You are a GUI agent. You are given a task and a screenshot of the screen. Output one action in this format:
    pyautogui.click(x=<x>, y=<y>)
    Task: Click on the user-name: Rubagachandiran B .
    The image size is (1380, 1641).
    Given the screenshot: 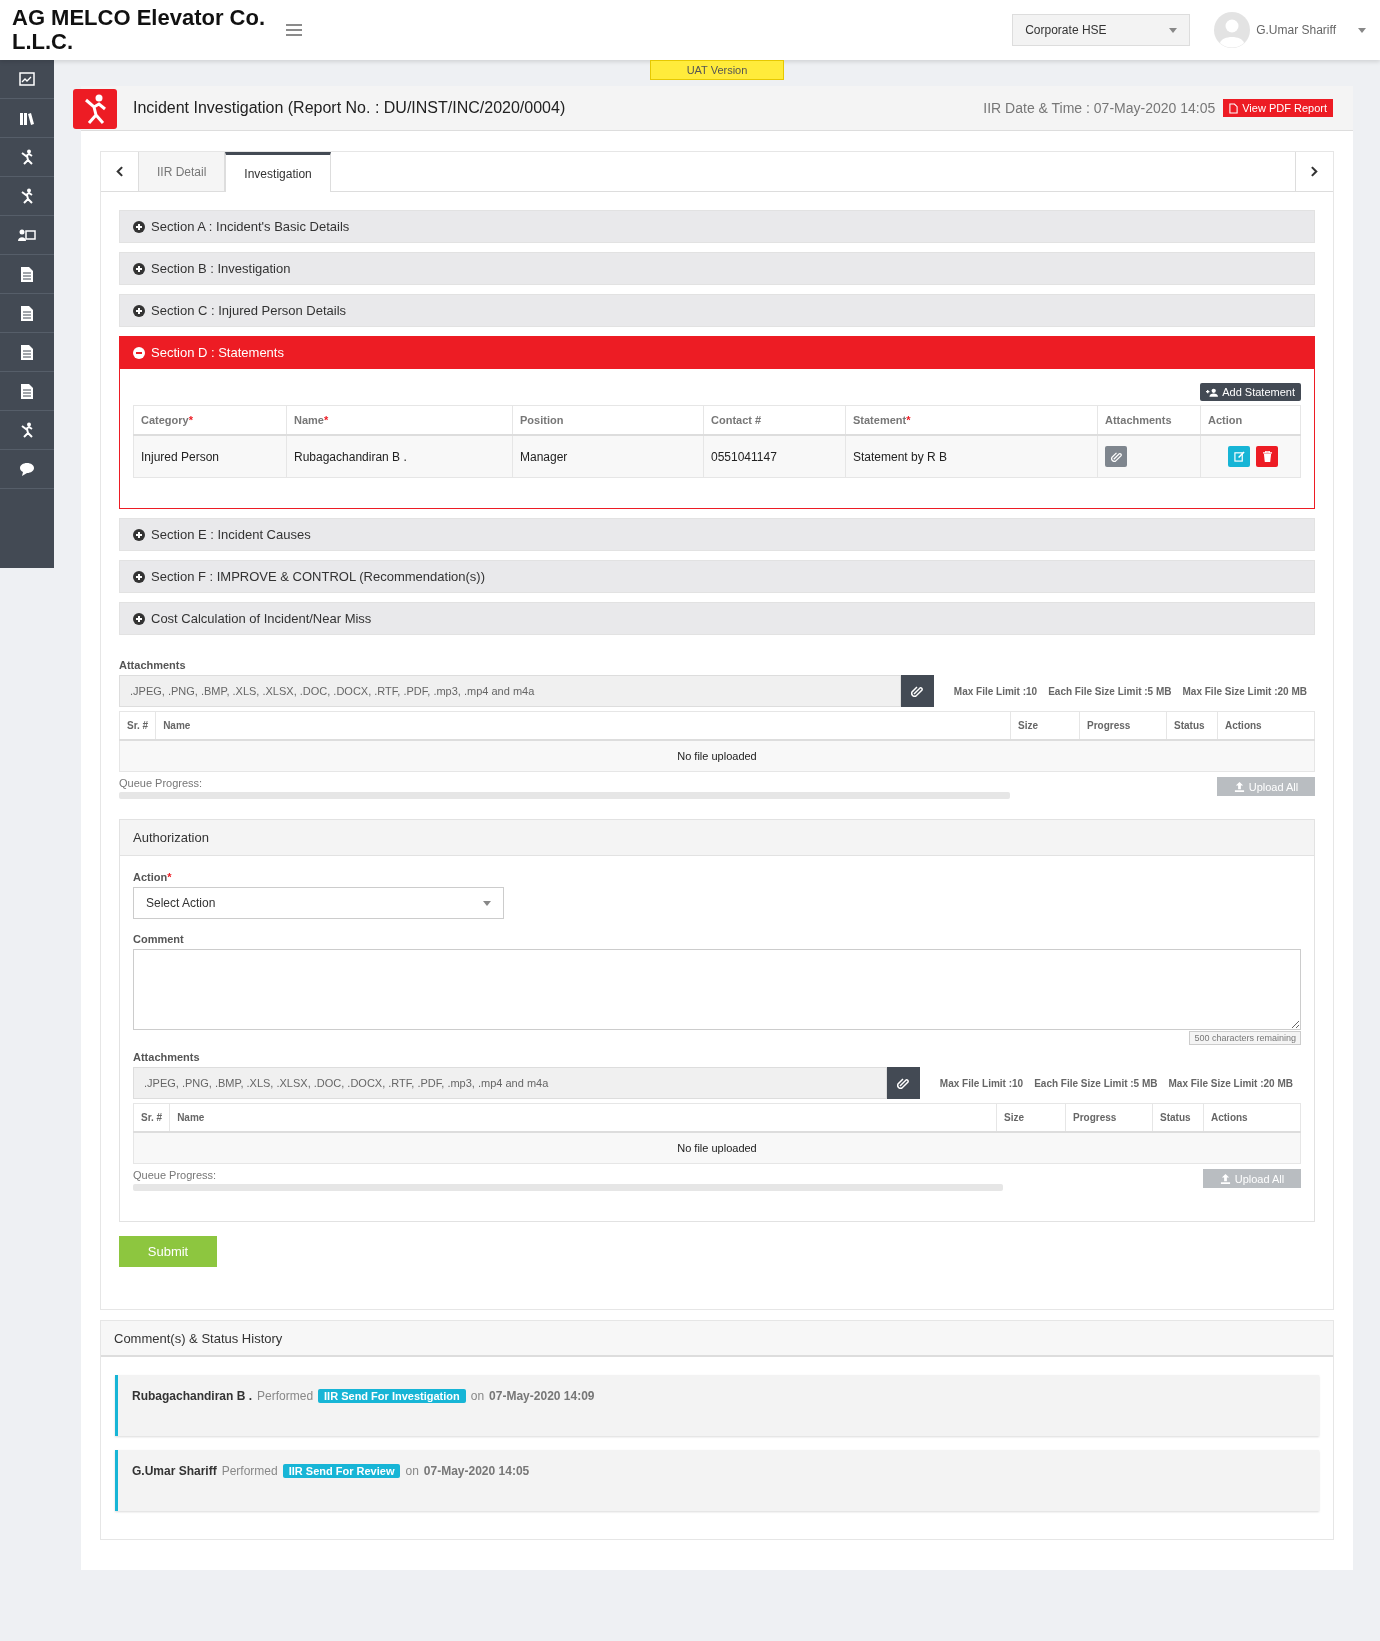 What is the action you would take?
    pyautogui.click(x=192, y=1396)
    